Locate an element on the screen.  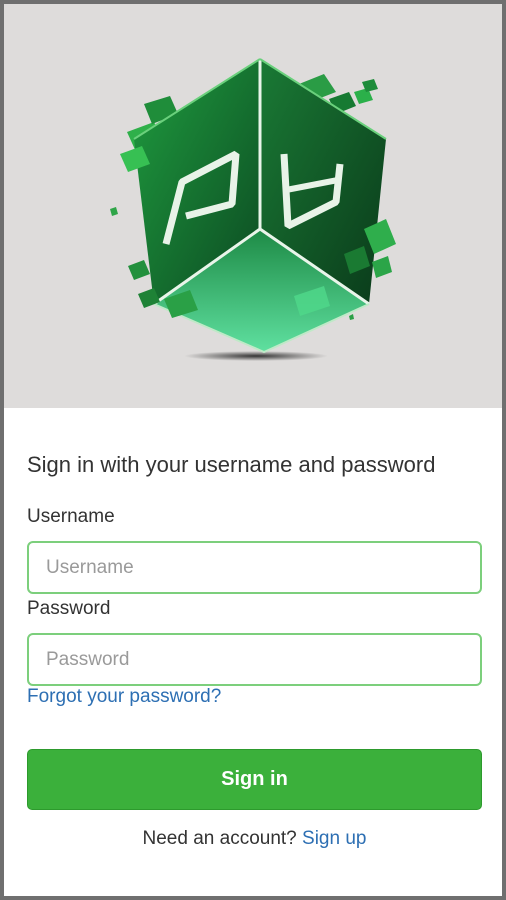
signup-prompt-text: Need an account? is located at coordinates (219, 838).